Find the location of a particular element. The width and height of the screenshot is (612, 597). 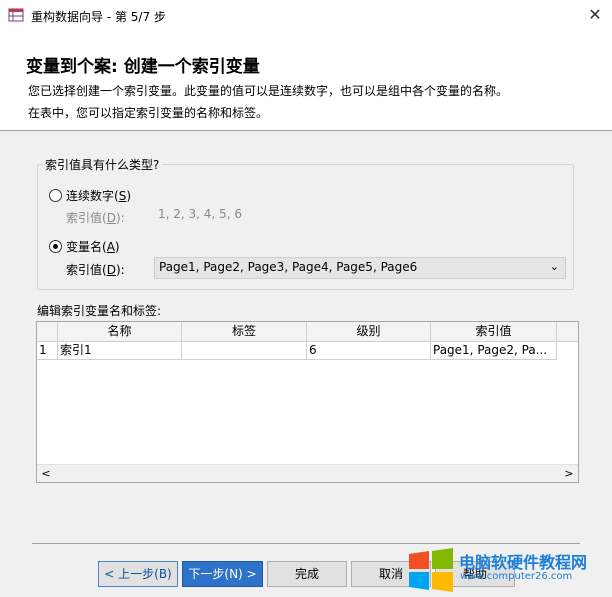

radio-variable-names is located at coordinates (55, 246).